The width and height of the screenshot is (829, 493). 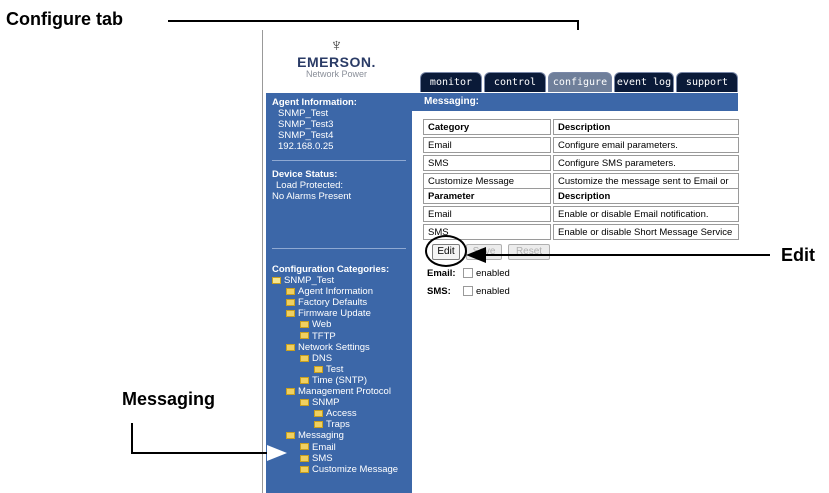 What do you see at coordinates (529, 252) in the screenshot?
I see `reset-button: Reset` at bounding box center [529, 252].